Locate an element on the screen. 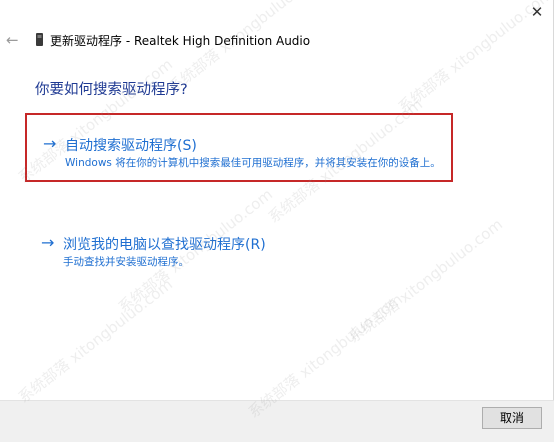  option-title: 自动搜索驱动程序(S) is located at coordinates (131, 146).